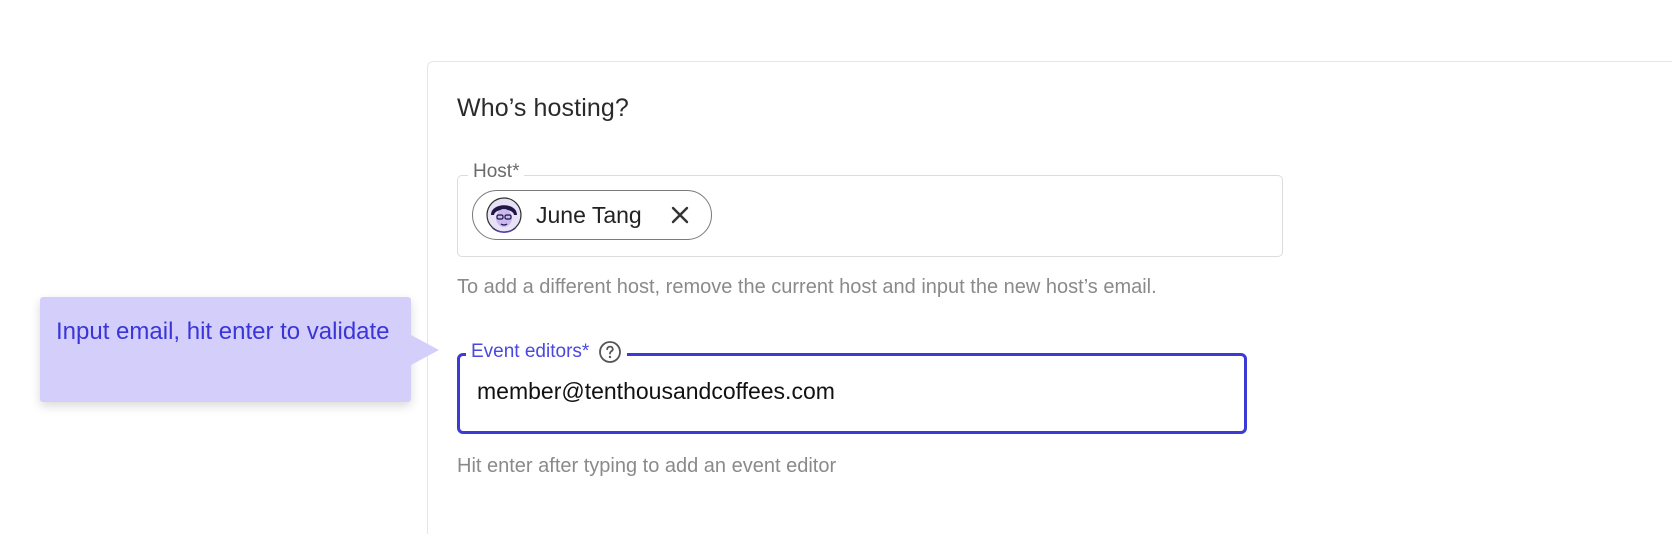  Describe the element at coordinates (239, 349) in the screenshot. I see `instruction-tooltip: Input email, hit enter to validate` at that location.